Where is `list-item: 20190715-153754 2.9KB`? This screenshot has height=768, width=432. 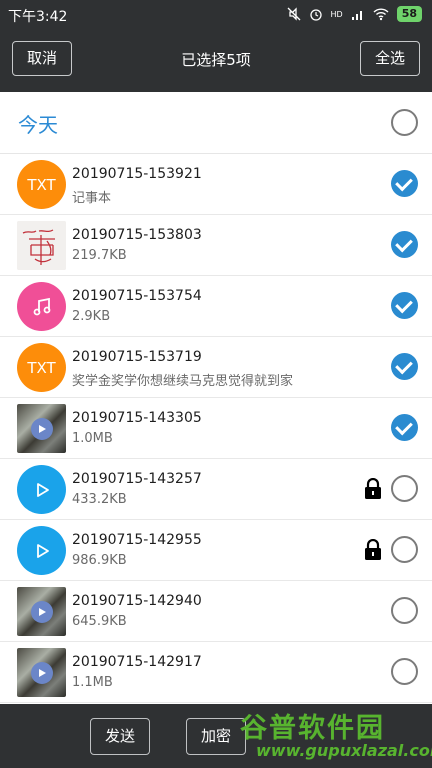 list-item: 20190715-153754 2.9KB is located at coordinates (216, 306).